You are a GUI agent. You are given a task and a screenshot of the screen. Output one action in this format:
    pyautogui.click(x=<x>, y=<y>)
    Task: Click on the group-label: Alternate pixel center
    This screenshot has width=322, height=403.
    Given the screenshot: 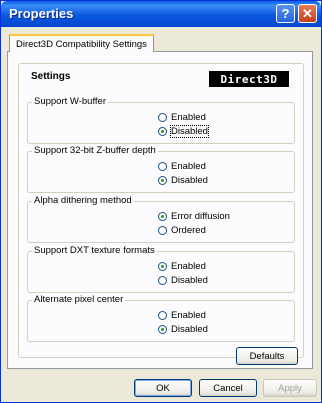 What is the action you would take?
    pyautogui.click(x=79, y=299)
    